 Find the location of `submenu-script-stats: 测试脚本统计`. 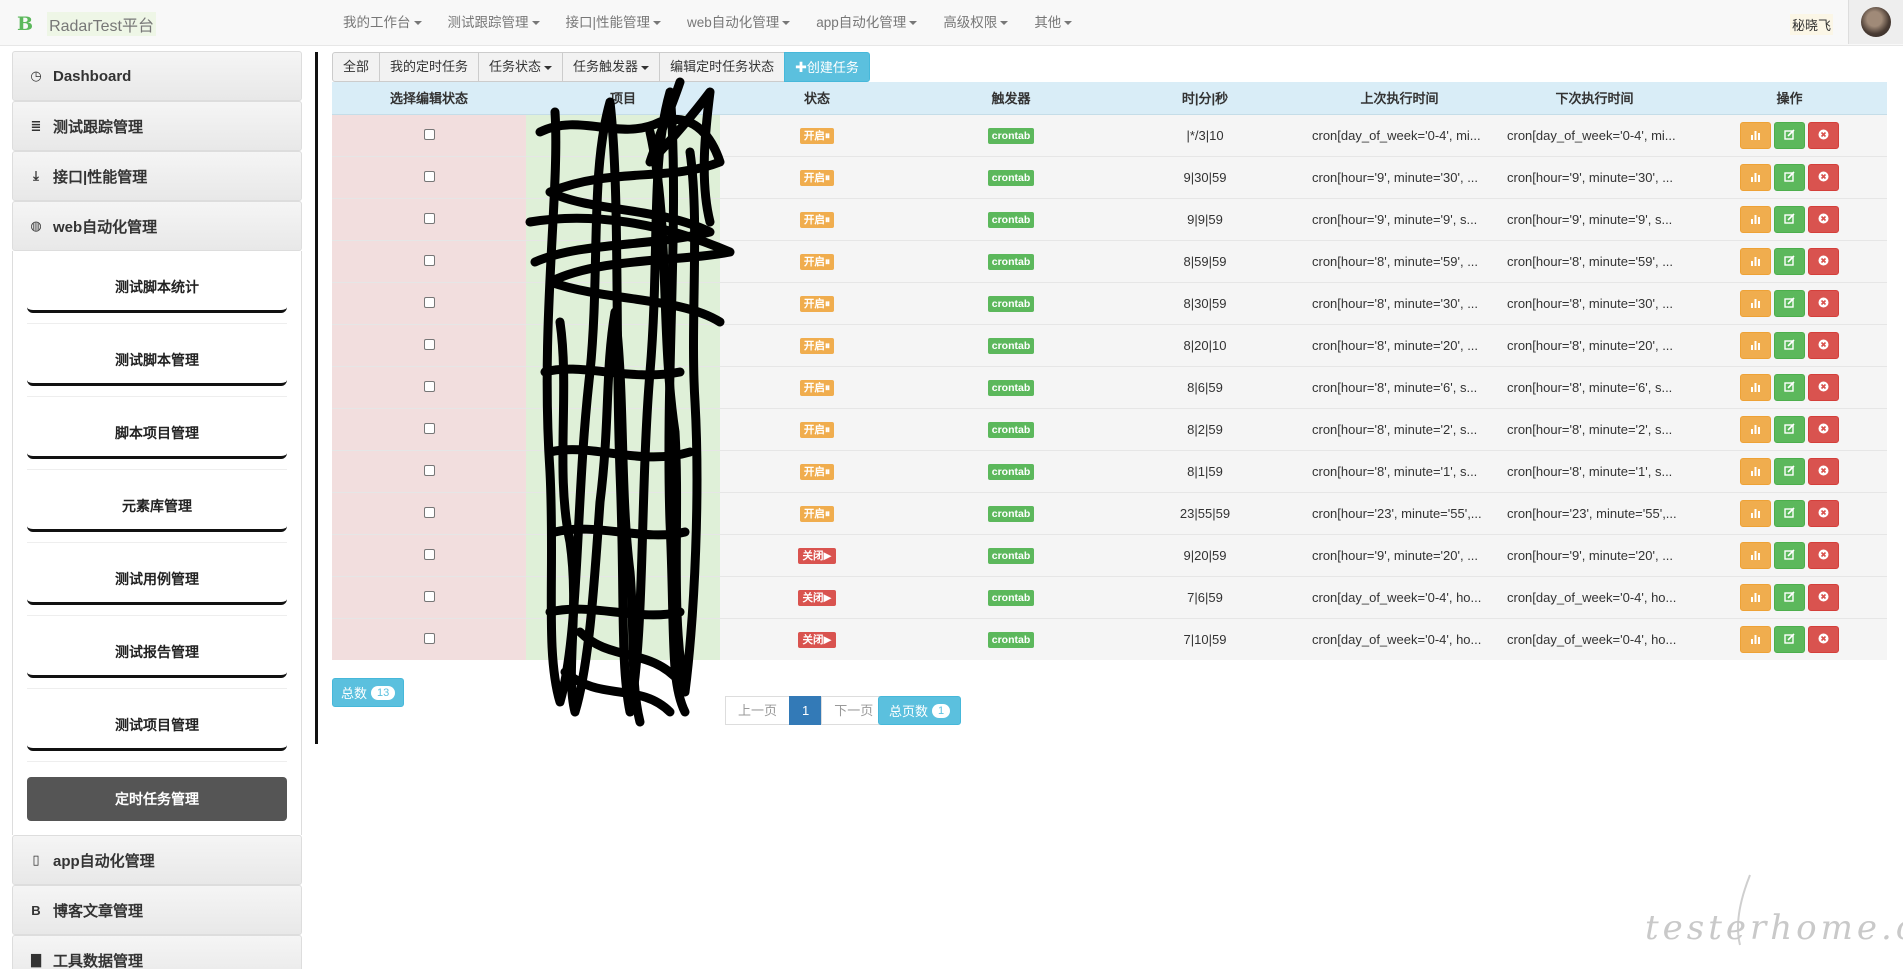

submenu-script-stats: 测试脚本统计 is located at coordinates (157, 287).